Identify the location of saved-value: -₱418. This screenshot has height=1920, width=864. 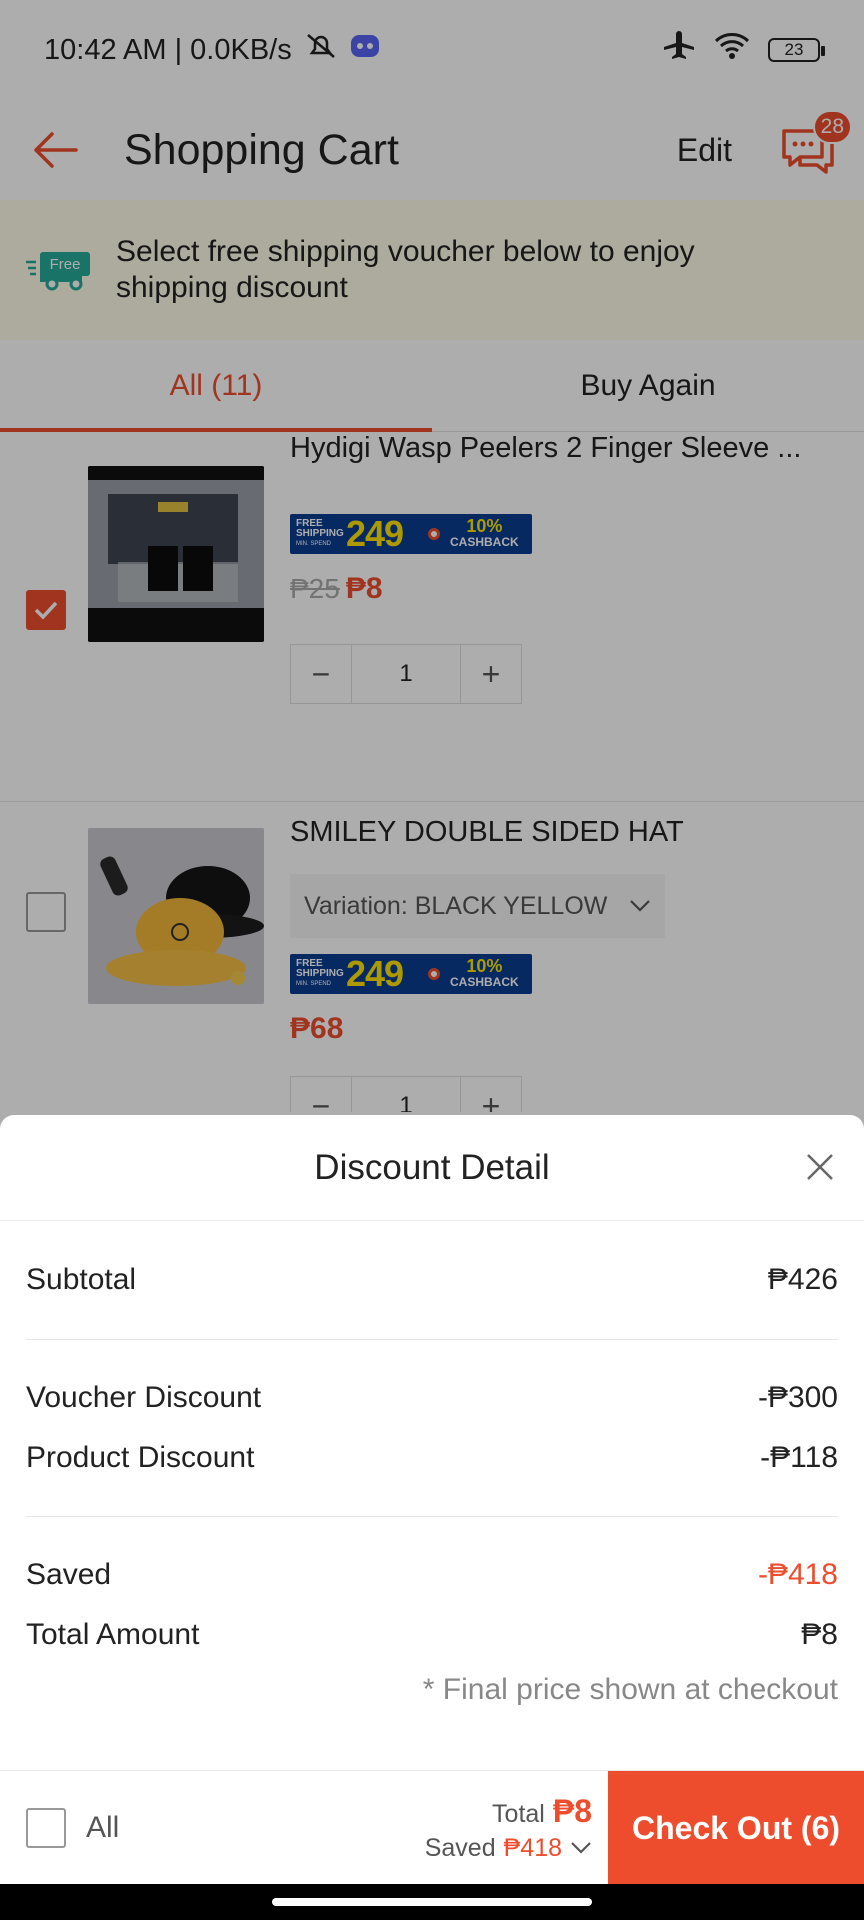
(797, 1574).